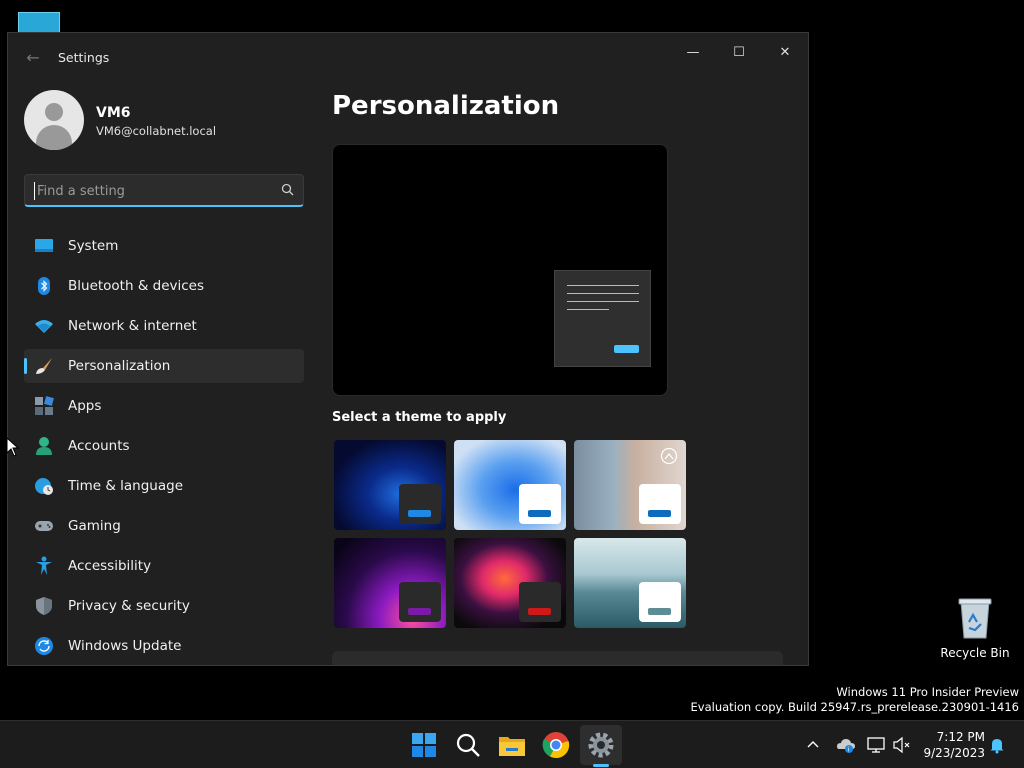 The image size is (1024, 768). Describe the element at coordinates (94, 526) in the screenshot. I see `sidebar-item-label: Gaming` at that location.